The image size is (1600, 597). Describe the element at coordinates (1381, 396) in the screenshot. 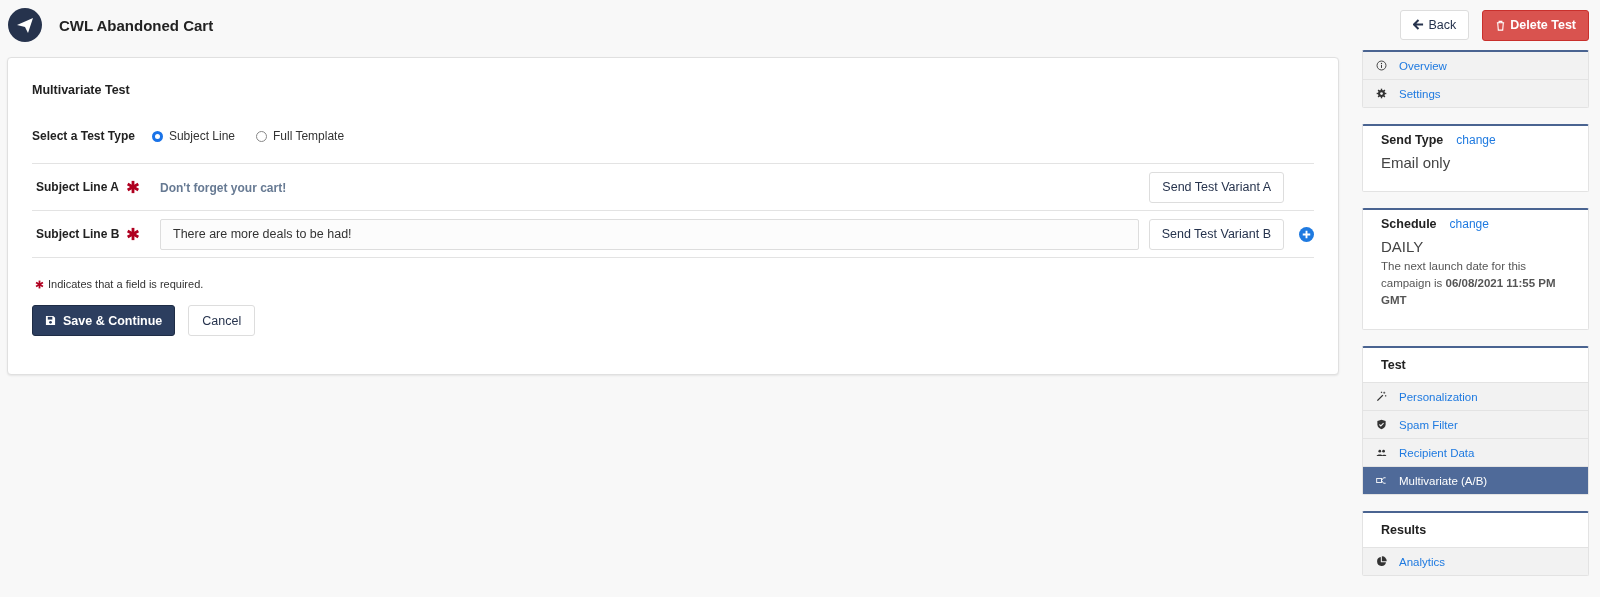

I see `magic-wand-icon` at that location.